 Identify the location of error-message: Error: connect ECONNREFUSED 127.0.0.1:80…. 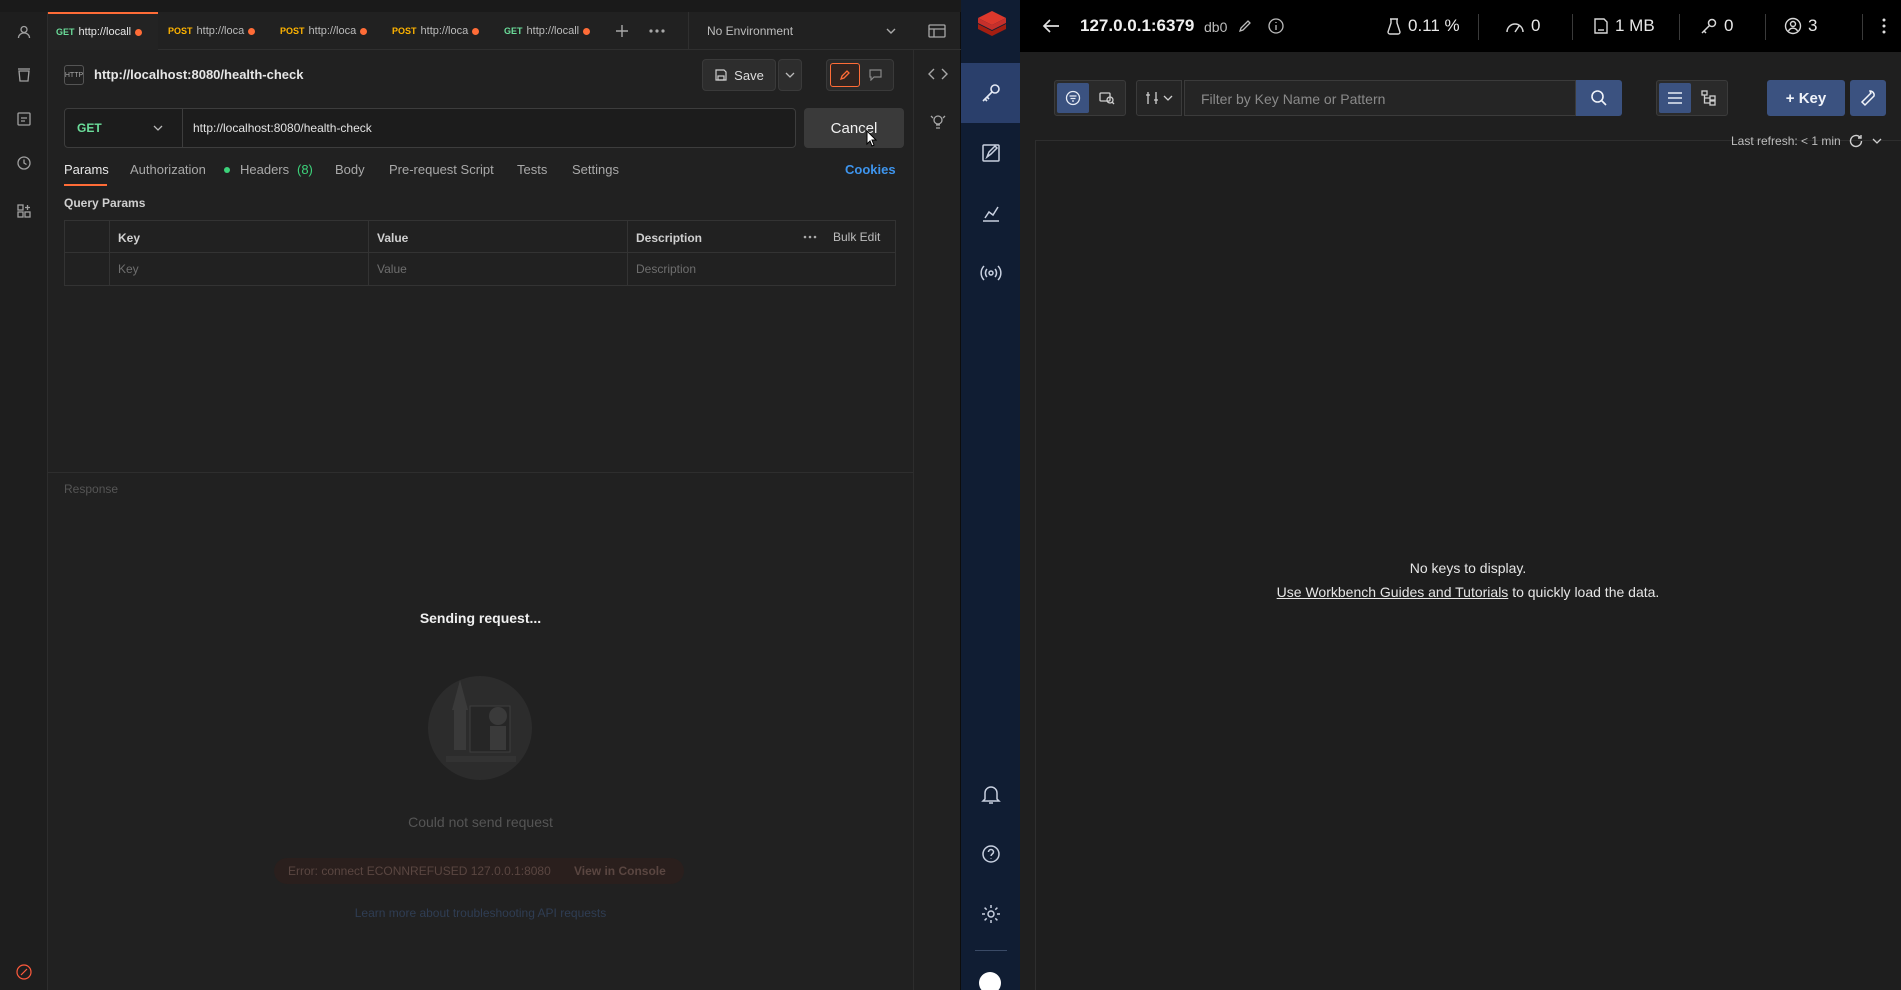
(419, 871).